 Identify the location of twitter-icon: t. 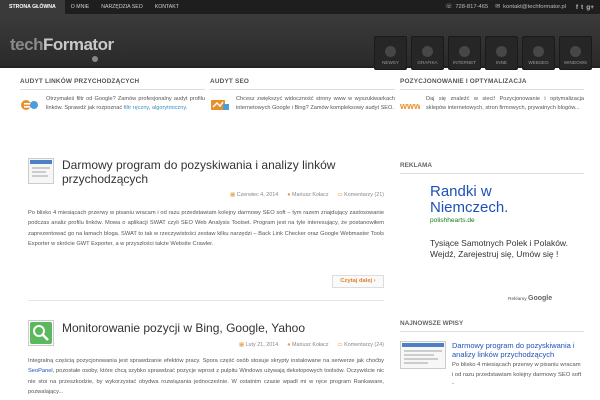
(582, 7).